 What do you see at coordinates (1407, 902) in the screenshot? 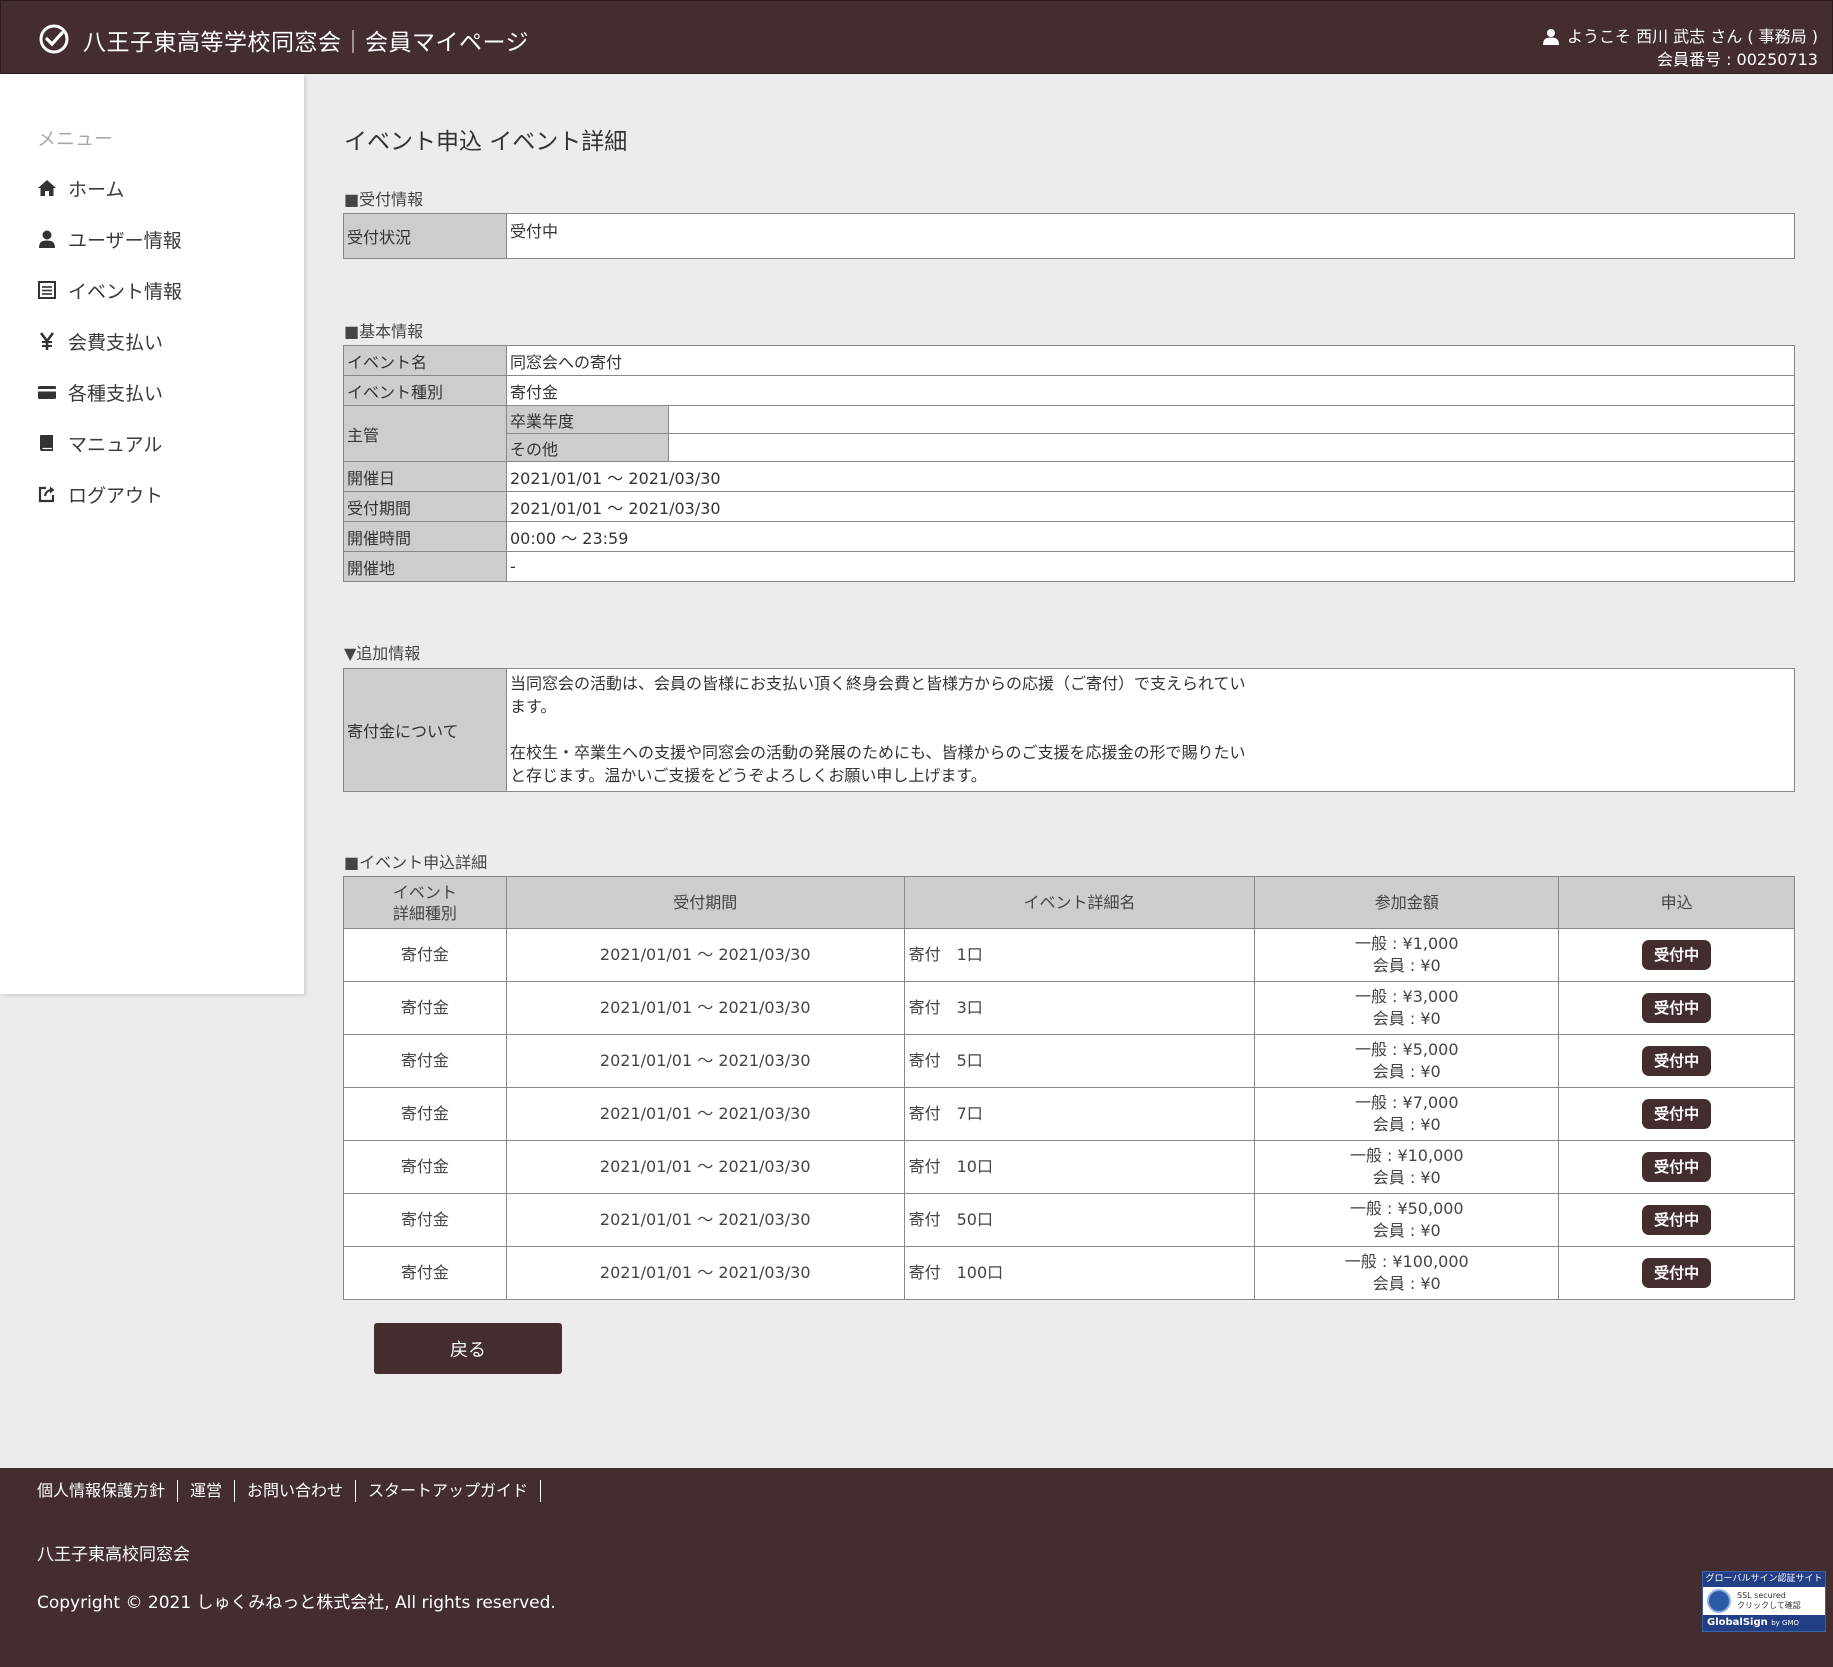
I see `col-header-fee: 参加金額` at bounding box center [1407, 902].